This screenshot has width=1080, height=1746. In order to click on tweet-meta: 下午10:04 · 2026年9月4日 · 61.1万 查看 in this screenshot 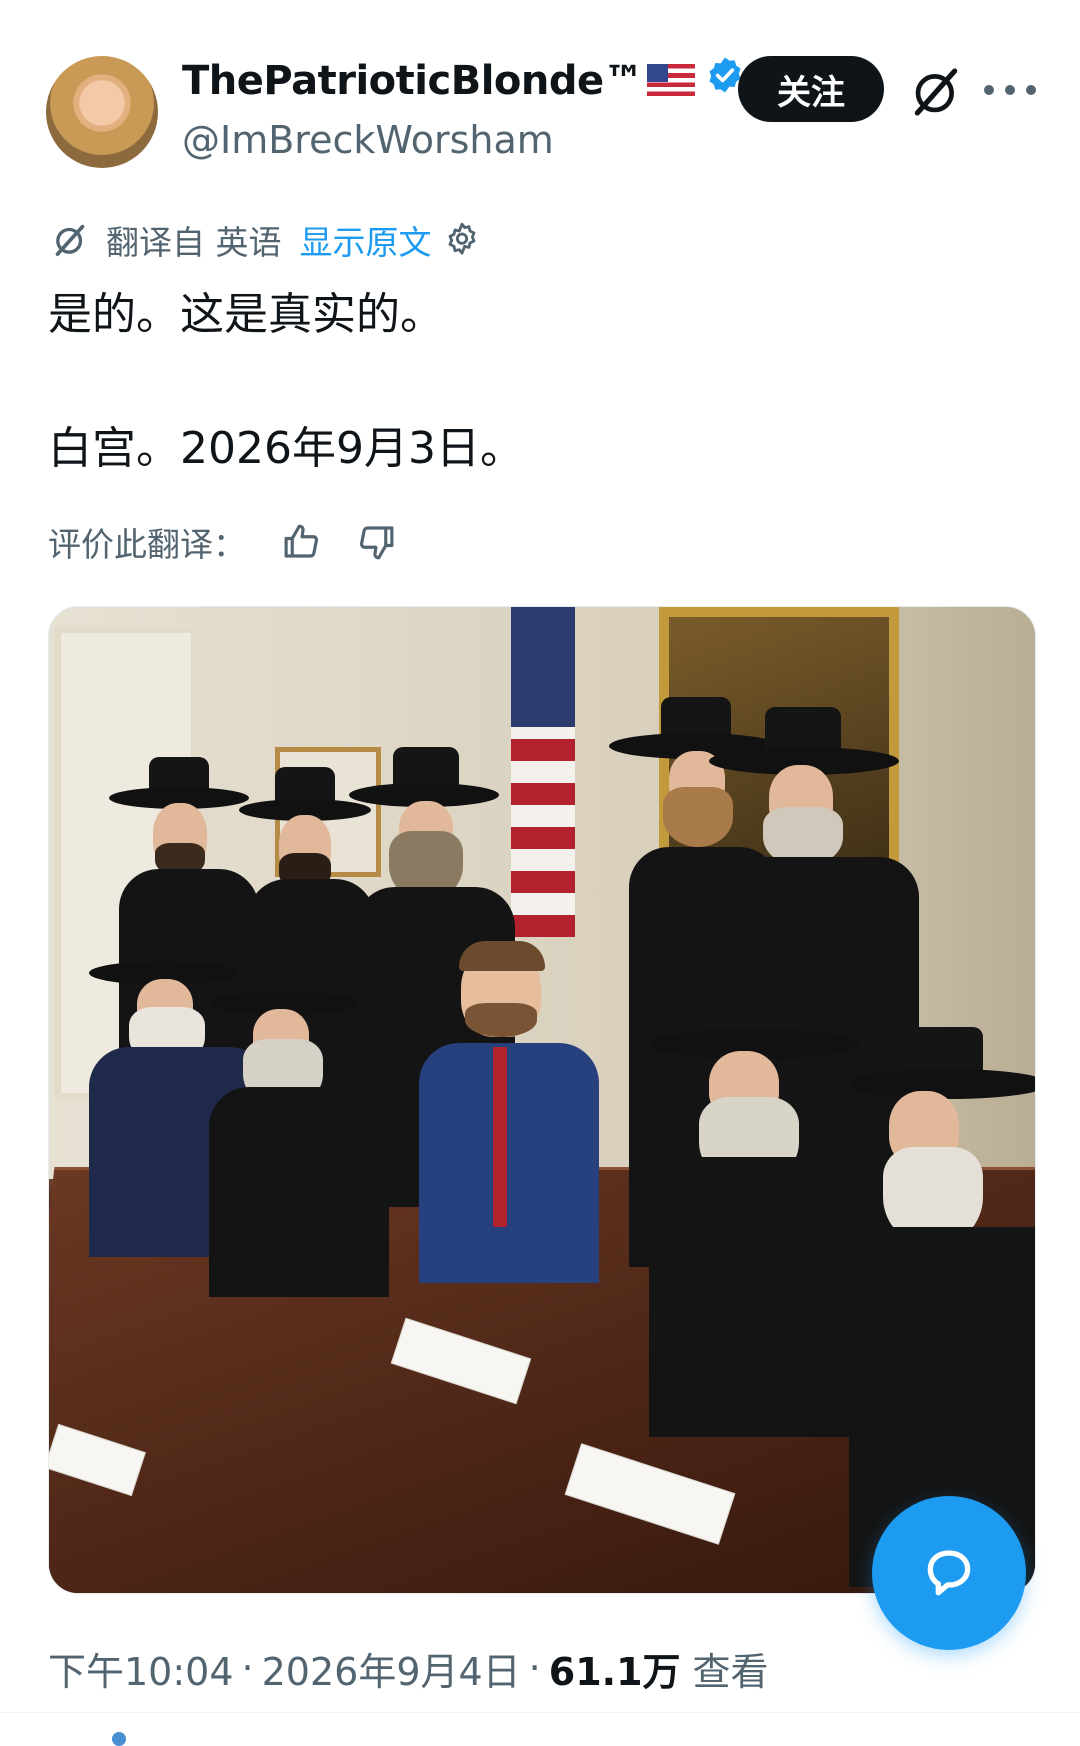, I will do `click(408, 1669)`.